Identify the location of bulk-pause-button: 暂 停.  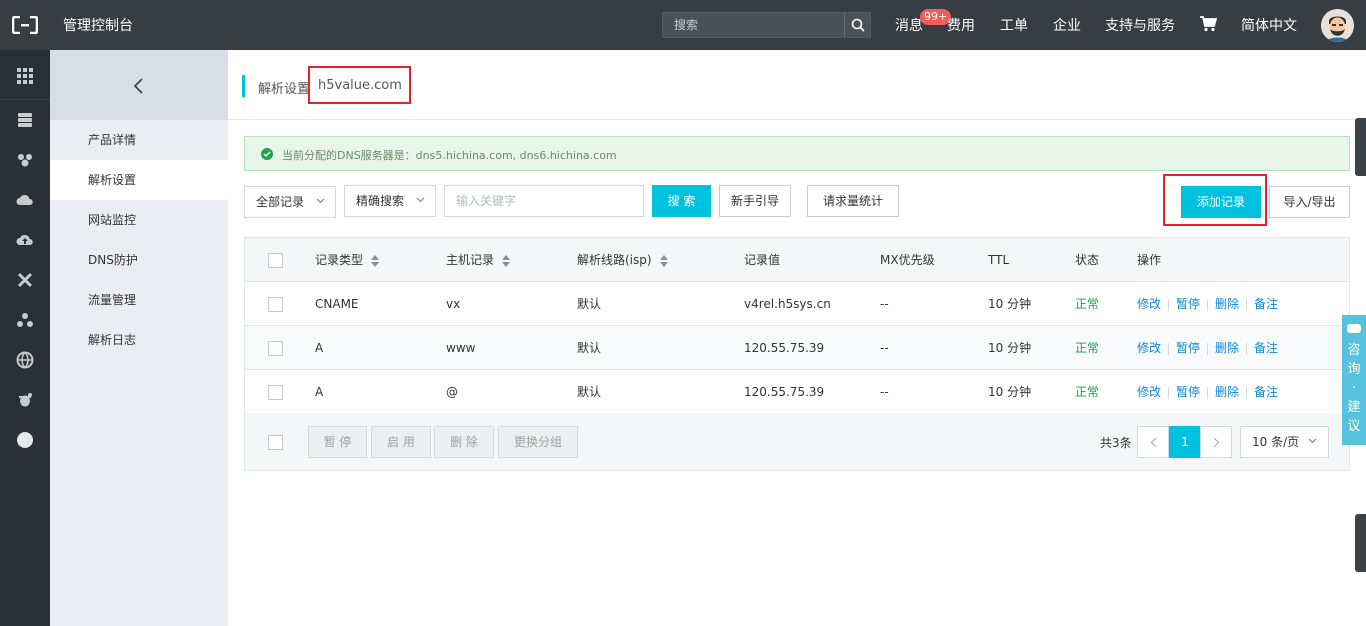
(337, 442).